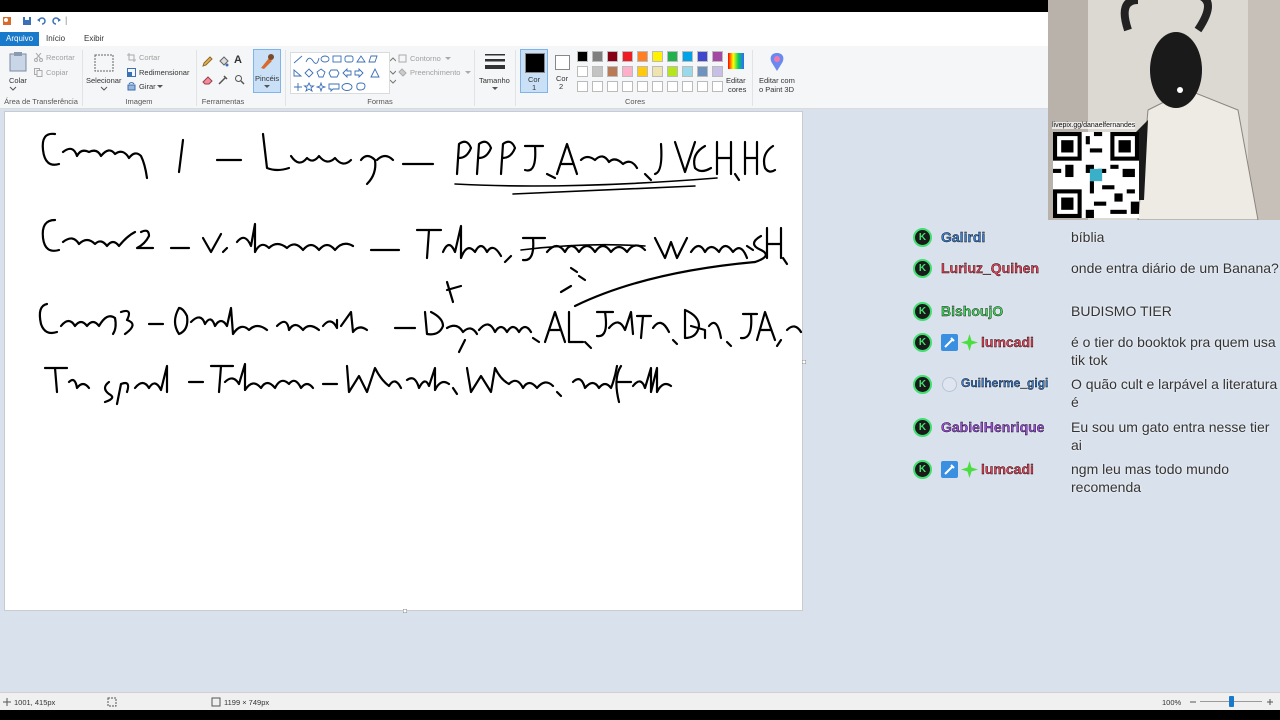 Image resolution: width=1280 pixels, height=720 pixels. What do you see at coordinates (94, 39) in the screenshot?
I see `tab-exibir: Exibir` at bounding box center [94, 39].